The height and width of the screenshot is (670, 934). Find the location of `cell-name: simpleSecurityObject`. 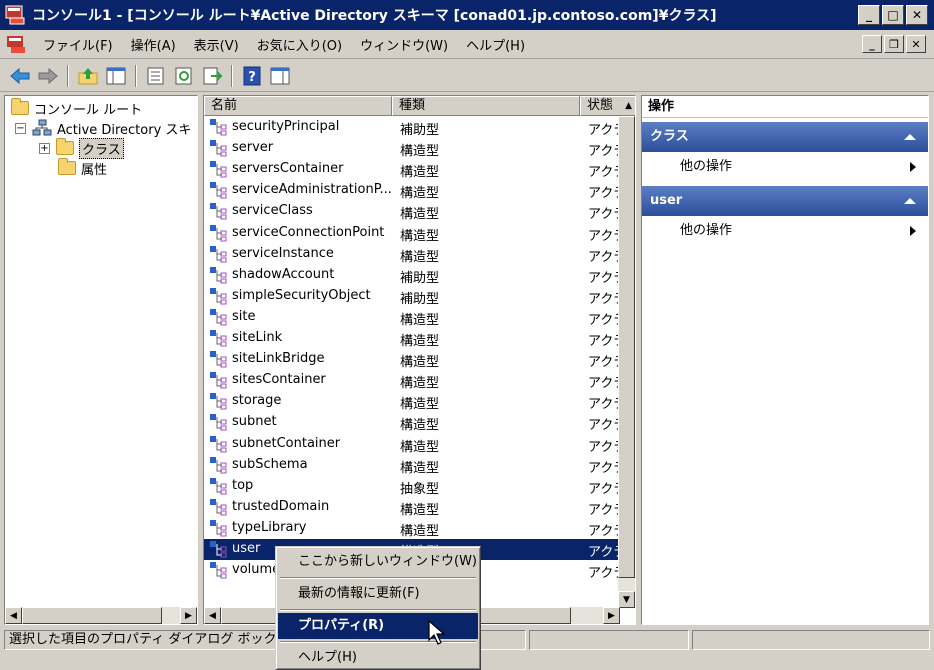

cell-name: simpleSecurityObject is located at coordinates (301, 295).